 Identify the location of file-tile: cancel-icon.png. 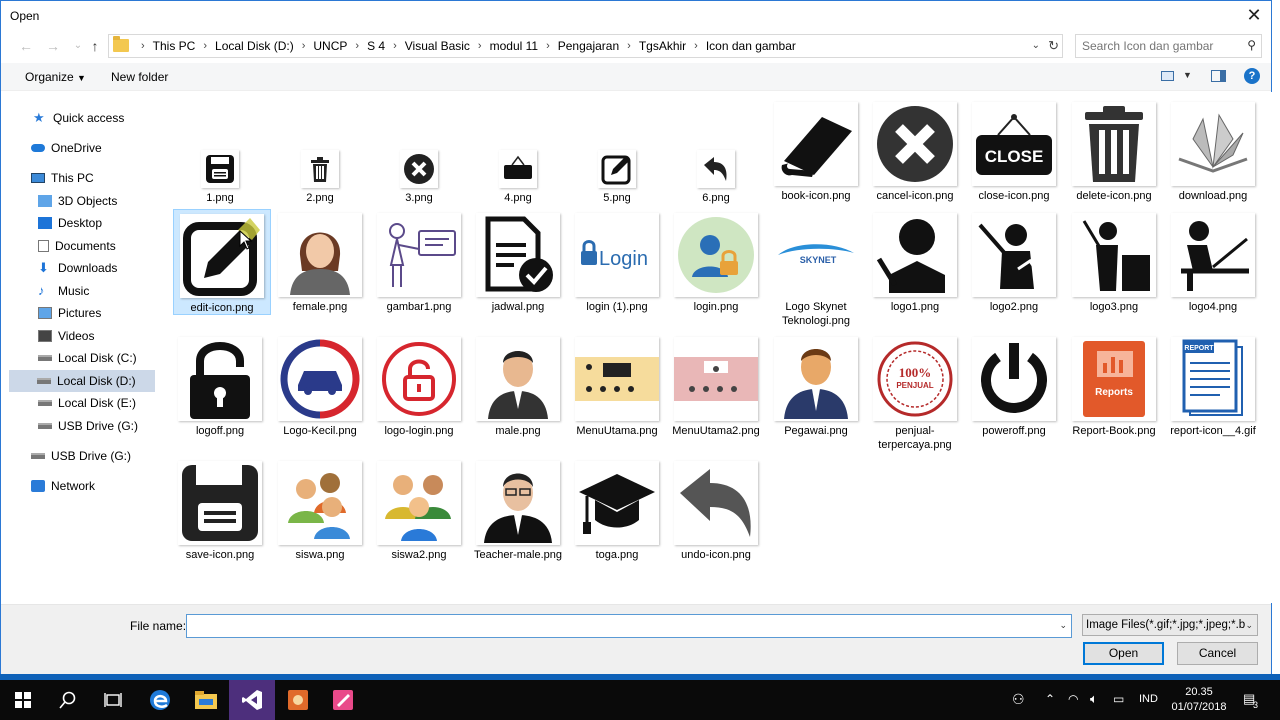
(915, 150).